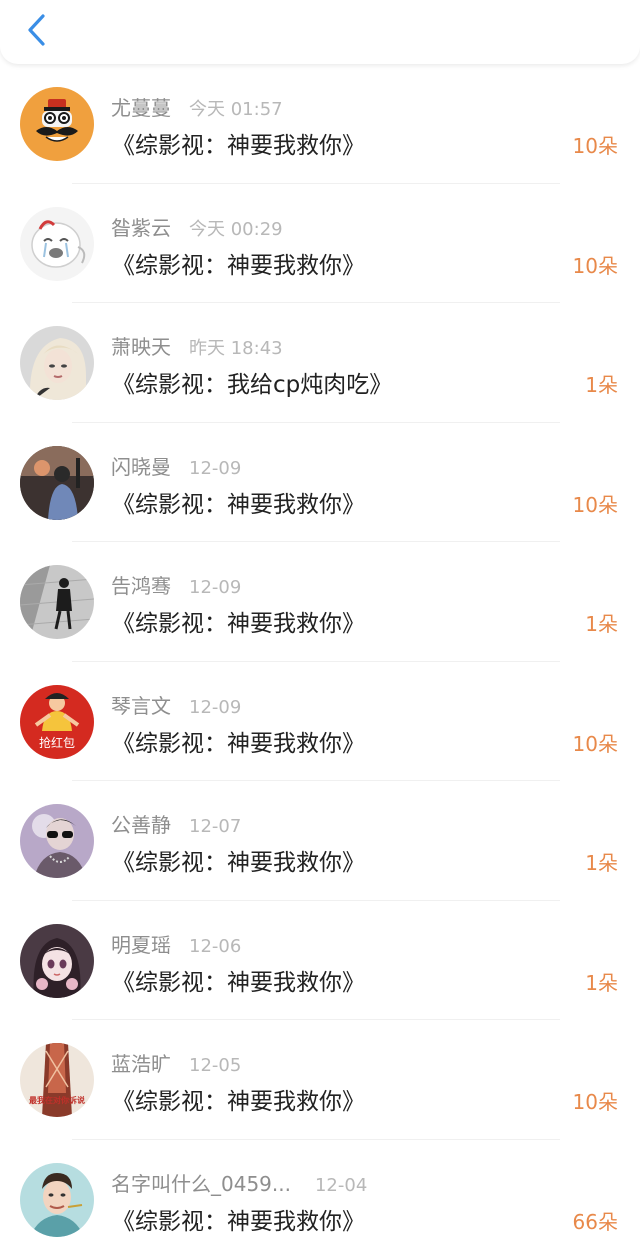 The image size is (640, 1254). Describe the element at coordinates (320, 1080) in the screenshot. I see `list-item: 最我在对你诉说 蓝浩旷 12-05 《综影视：神要我救你》 10朵` at that location.